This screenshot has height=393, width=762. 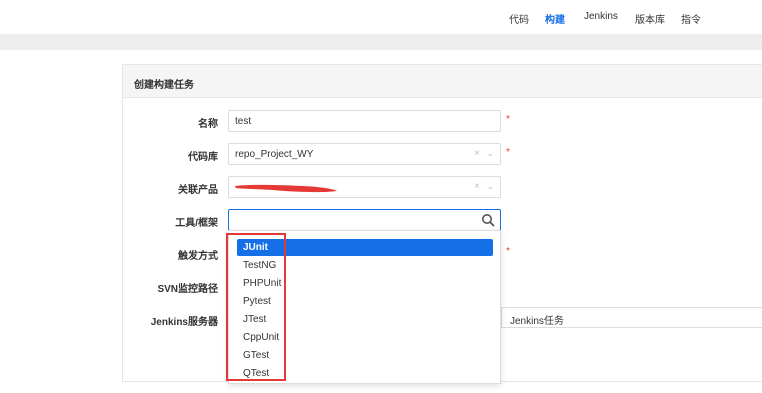 What do you see at coordinates (691, 18) in the screenshot?
I see `nav-item-command: 指令` at bounding box center [691, 18].